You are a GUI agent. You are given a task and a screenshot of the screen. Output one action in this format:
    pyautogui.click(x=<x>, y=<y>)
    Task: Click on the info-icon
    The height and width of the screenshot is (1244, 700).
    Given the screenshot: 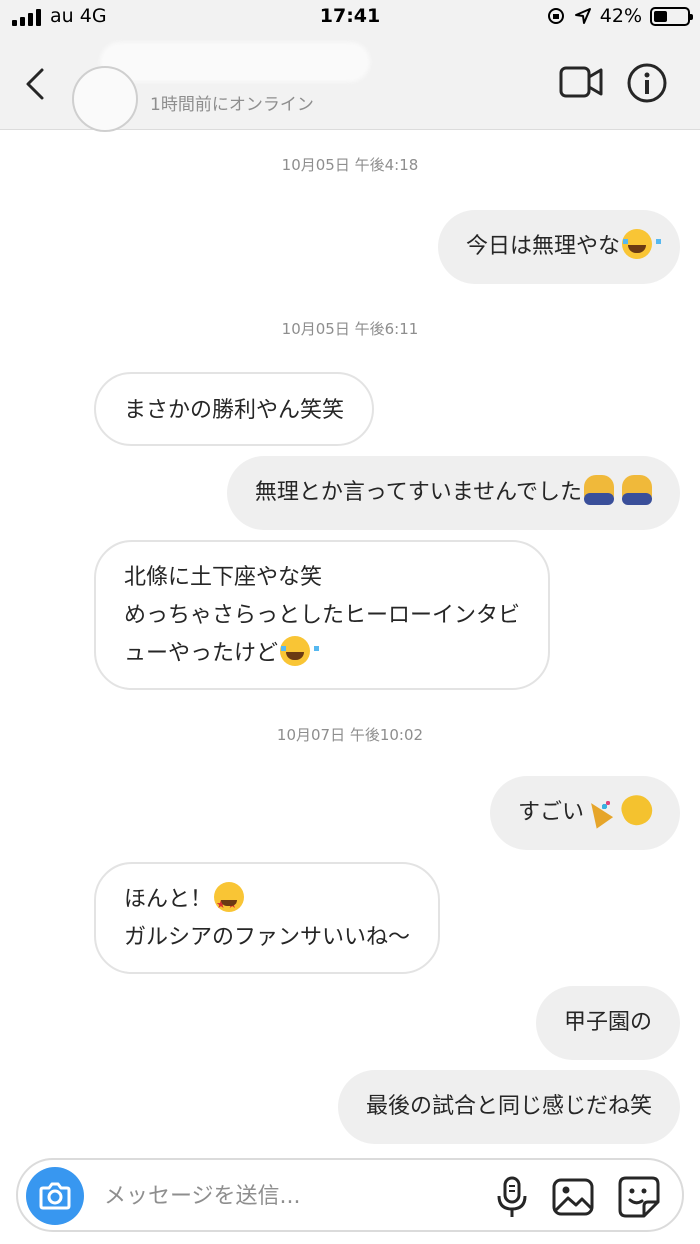 What is the action you would take?
    pyautogui.click(x=647, y=83)
    